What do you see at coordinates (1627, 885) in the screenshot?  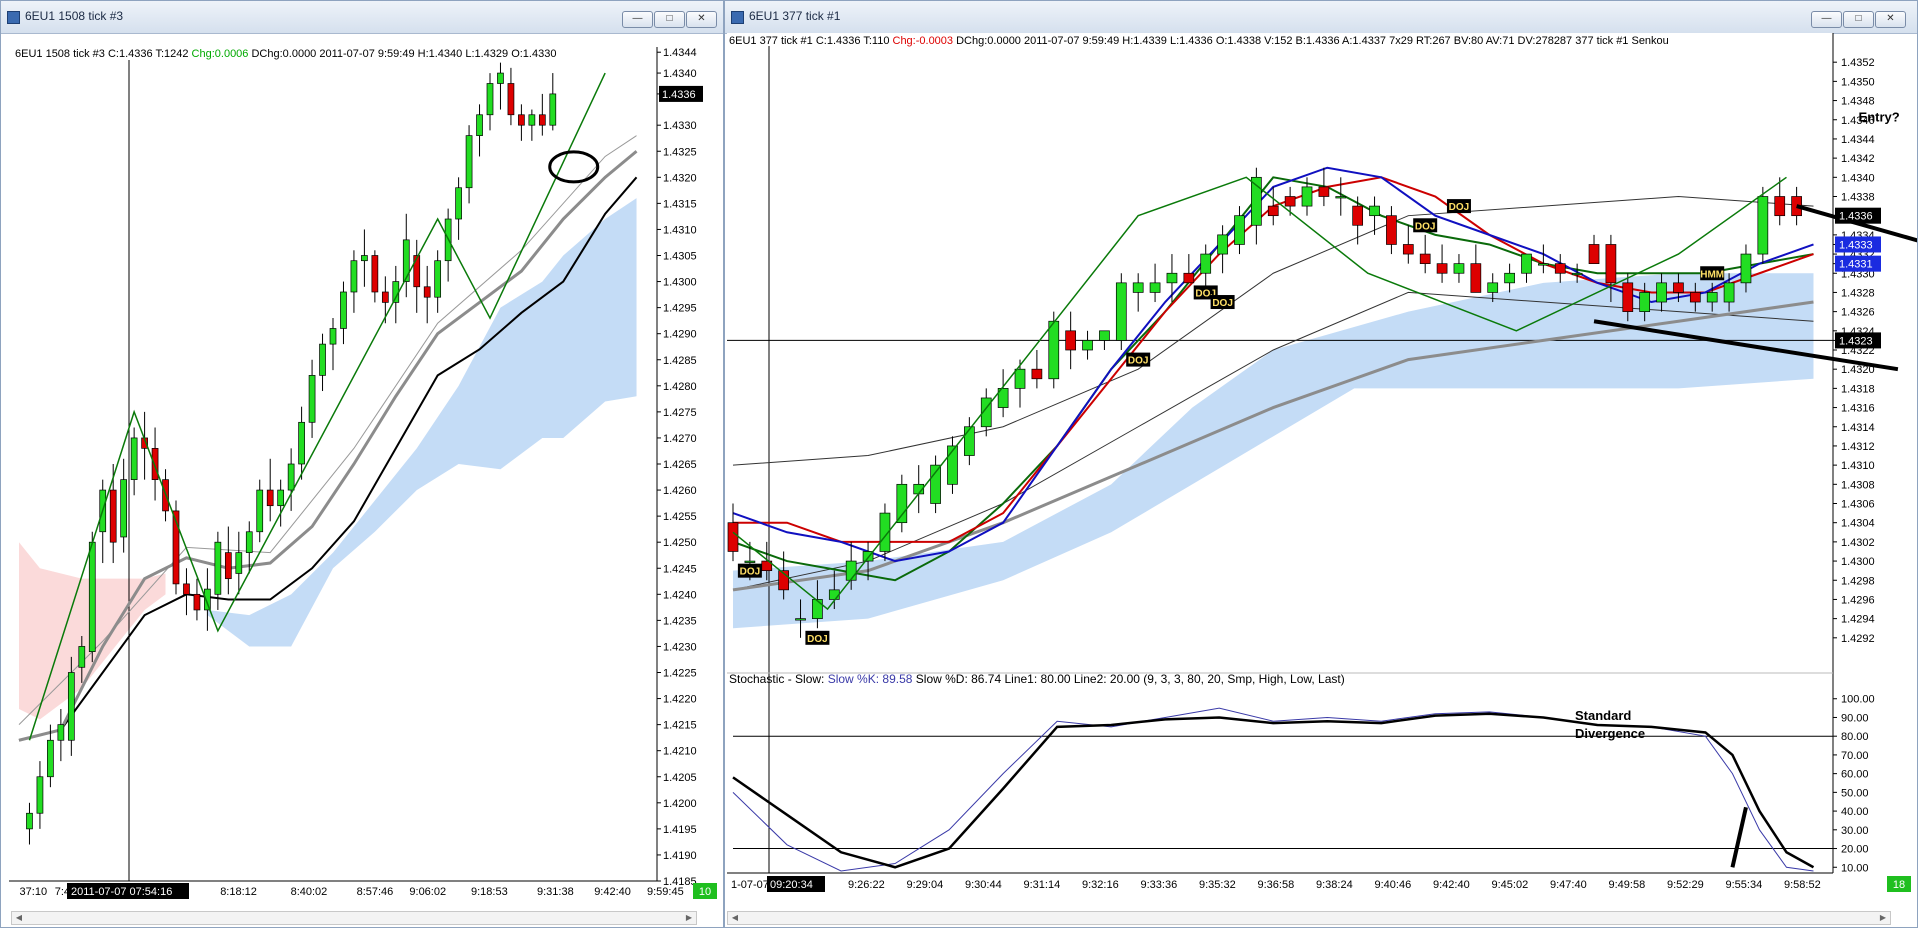 I see `time-tick-label: 9:49:58` at bounding box center [1627, 885].